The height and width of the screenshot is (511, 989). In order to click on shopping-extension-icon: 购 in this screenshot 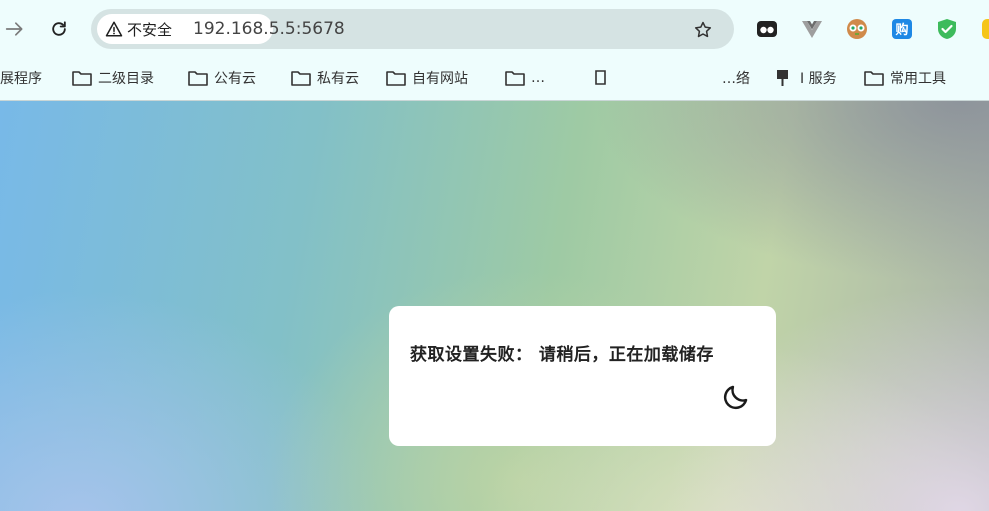, I will do `click(902, 29)`.